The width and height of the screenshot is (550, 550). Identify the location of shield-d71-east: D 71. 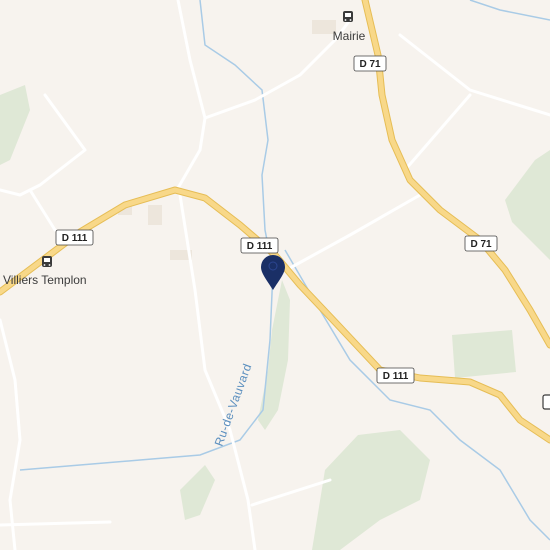
(481, 243).